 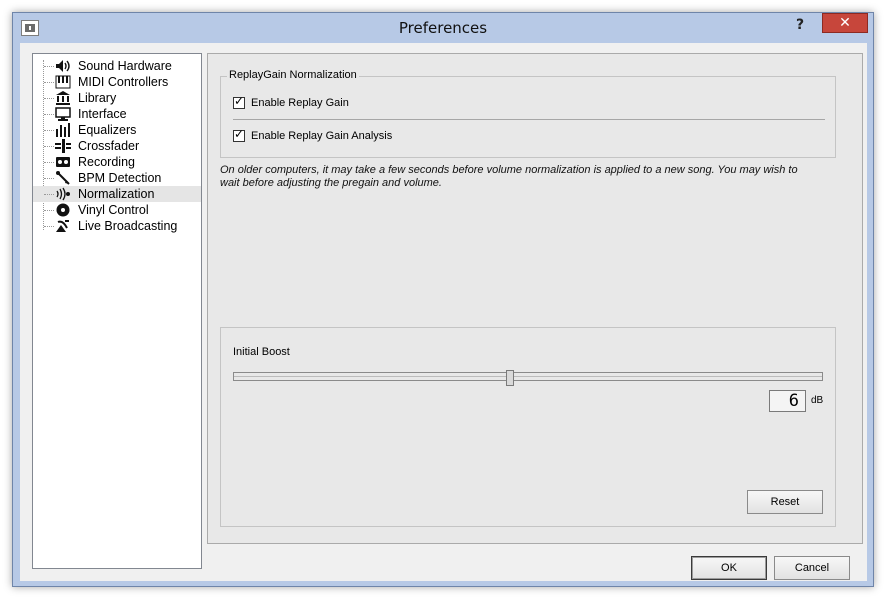 What do you see at coordinates (63, 178) in the screenshot?
I see `bpm-icon` at bounding box center [63, 178].